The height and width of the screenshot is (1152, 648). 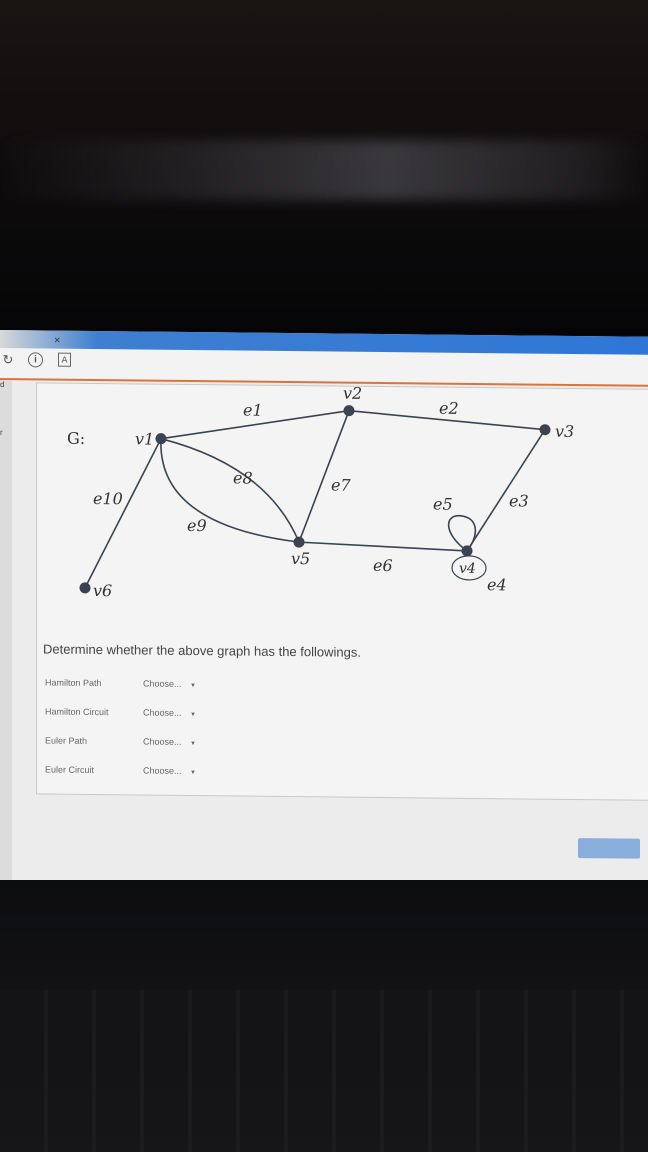 I want to click on vertex-label-v6: v6, so click(x=102, y=590).